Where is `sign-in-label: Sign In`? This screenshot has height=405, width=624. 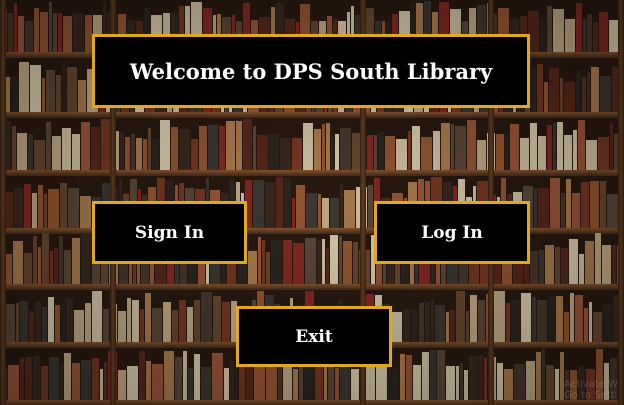
sign-in-label: Sign In is located at coordinates (169, 232).